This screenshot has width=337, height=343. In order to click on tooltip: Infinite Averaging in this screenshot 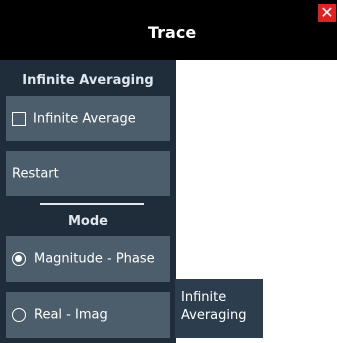, I will do `click(219, 308)`.